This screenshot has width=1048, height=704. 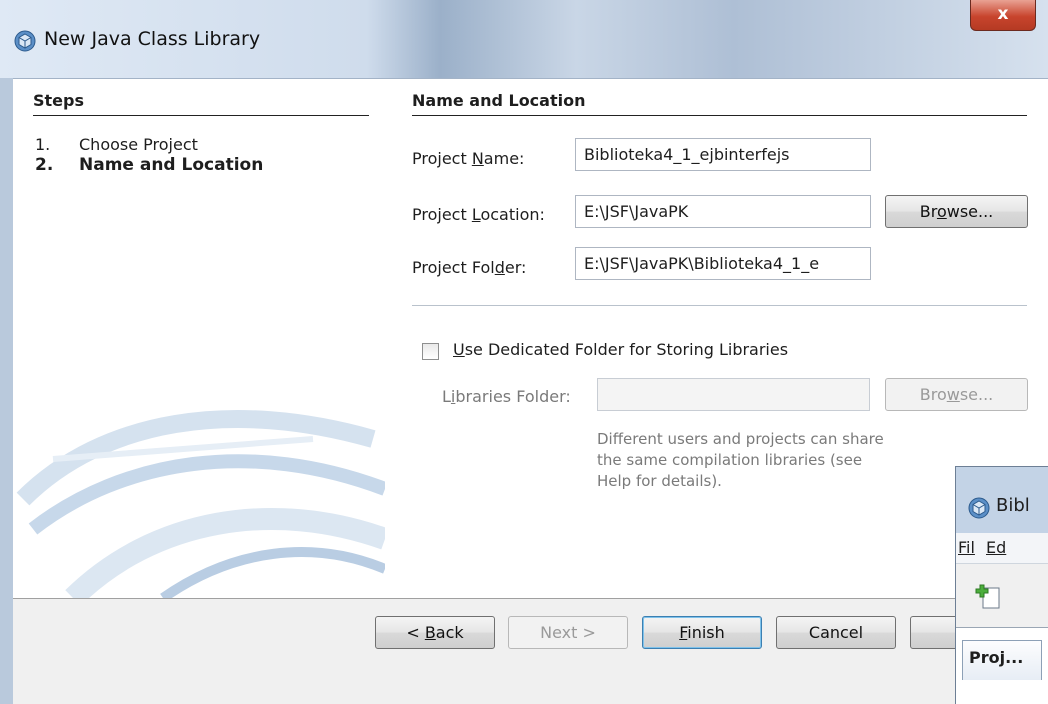 What do you see at coordinates (1013, 505) in the screenshot?
I see `ide-window-title: Bibl` at bounding box center [1013, 505].